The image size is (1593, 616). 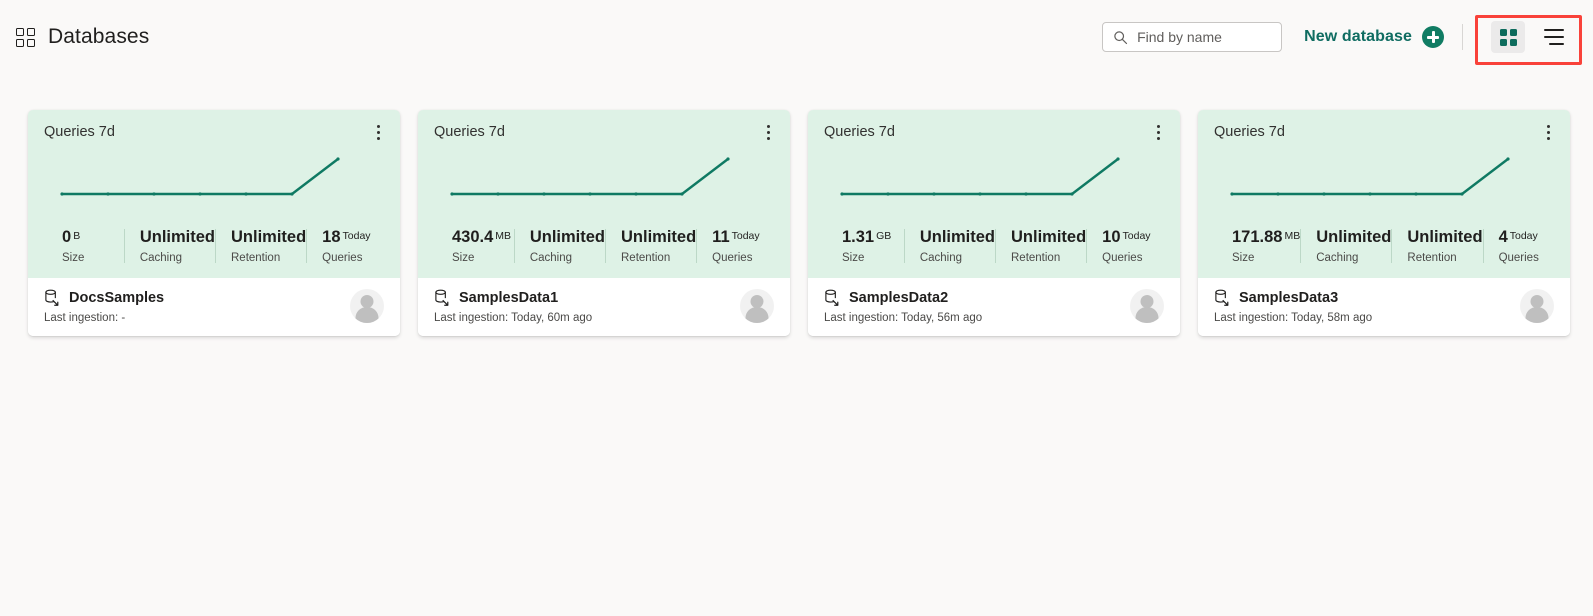 What do you see at coordinates (1121, 37) in the screenshot?
I see `search-icon` at bounding box center [1121, 37].